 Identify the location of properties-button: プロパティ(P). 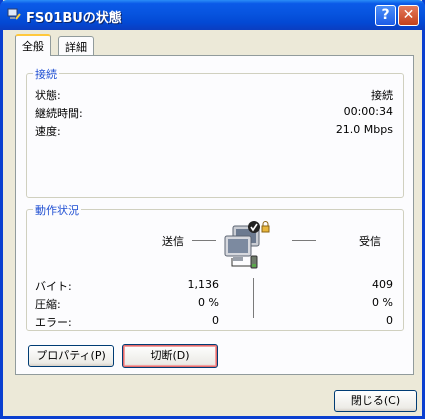
(71, 356).